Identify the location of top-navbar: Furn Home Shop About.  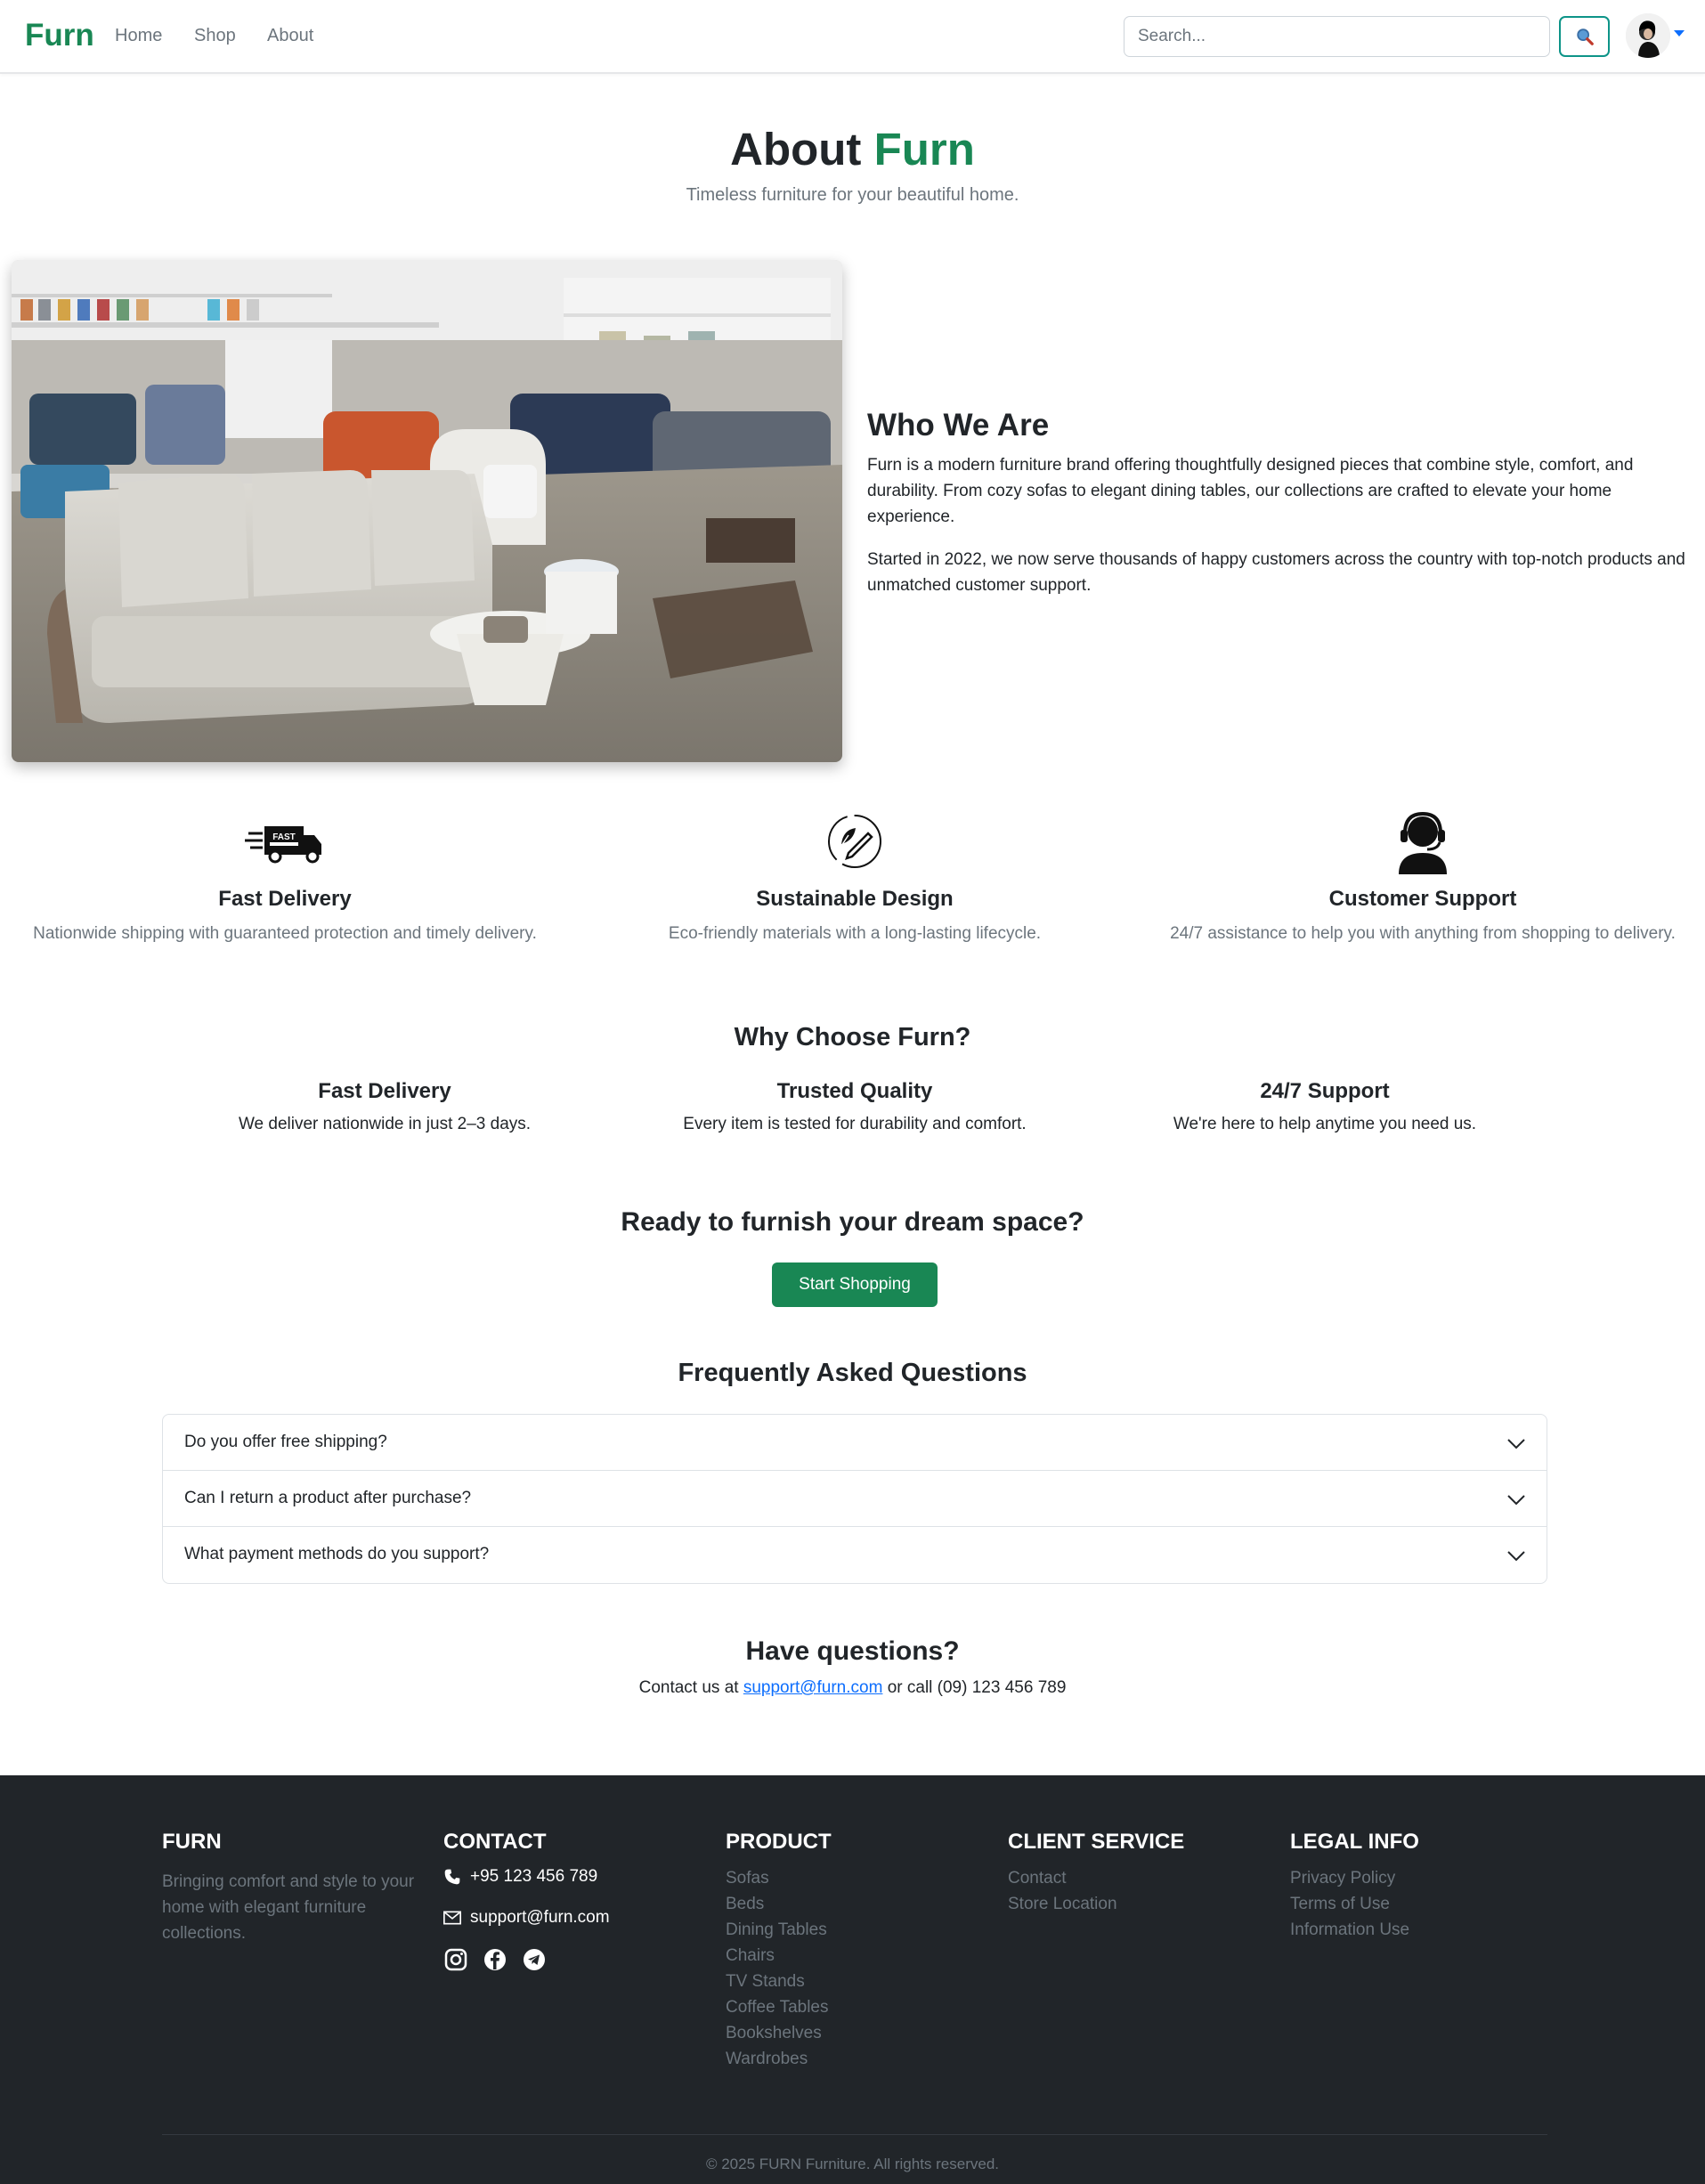
(852, 37).